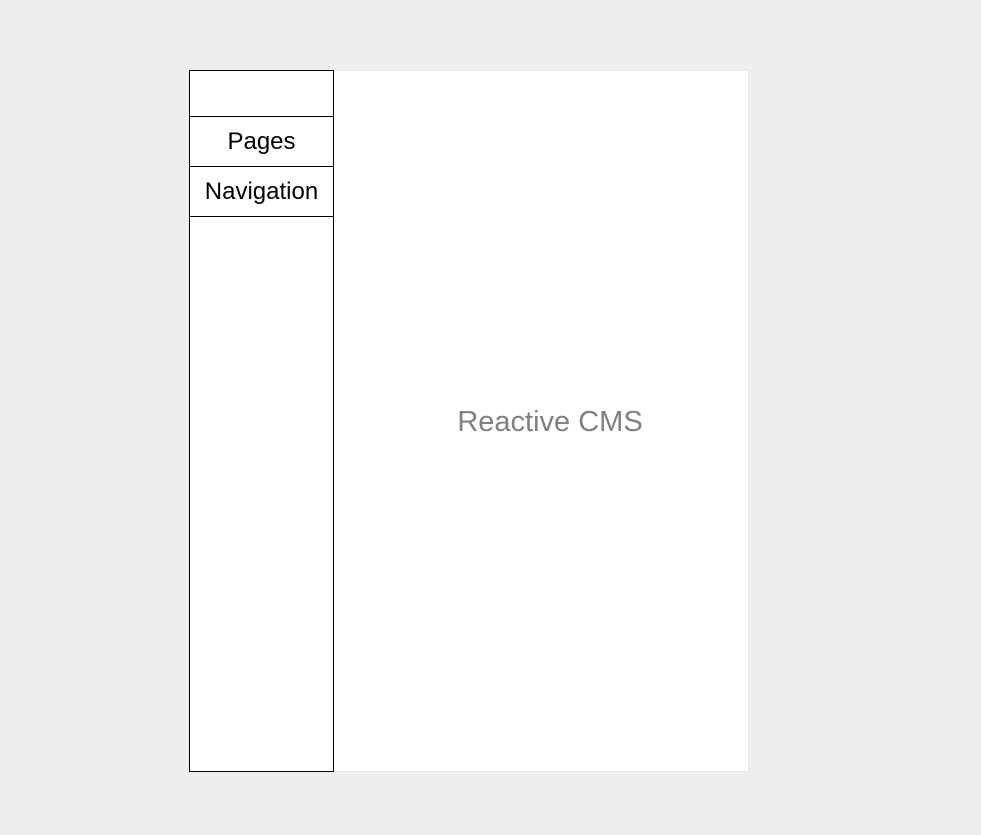 This screenshot has width=981, height=835. I want to click on sidebar: Pages Navigation, so click(261, 421).